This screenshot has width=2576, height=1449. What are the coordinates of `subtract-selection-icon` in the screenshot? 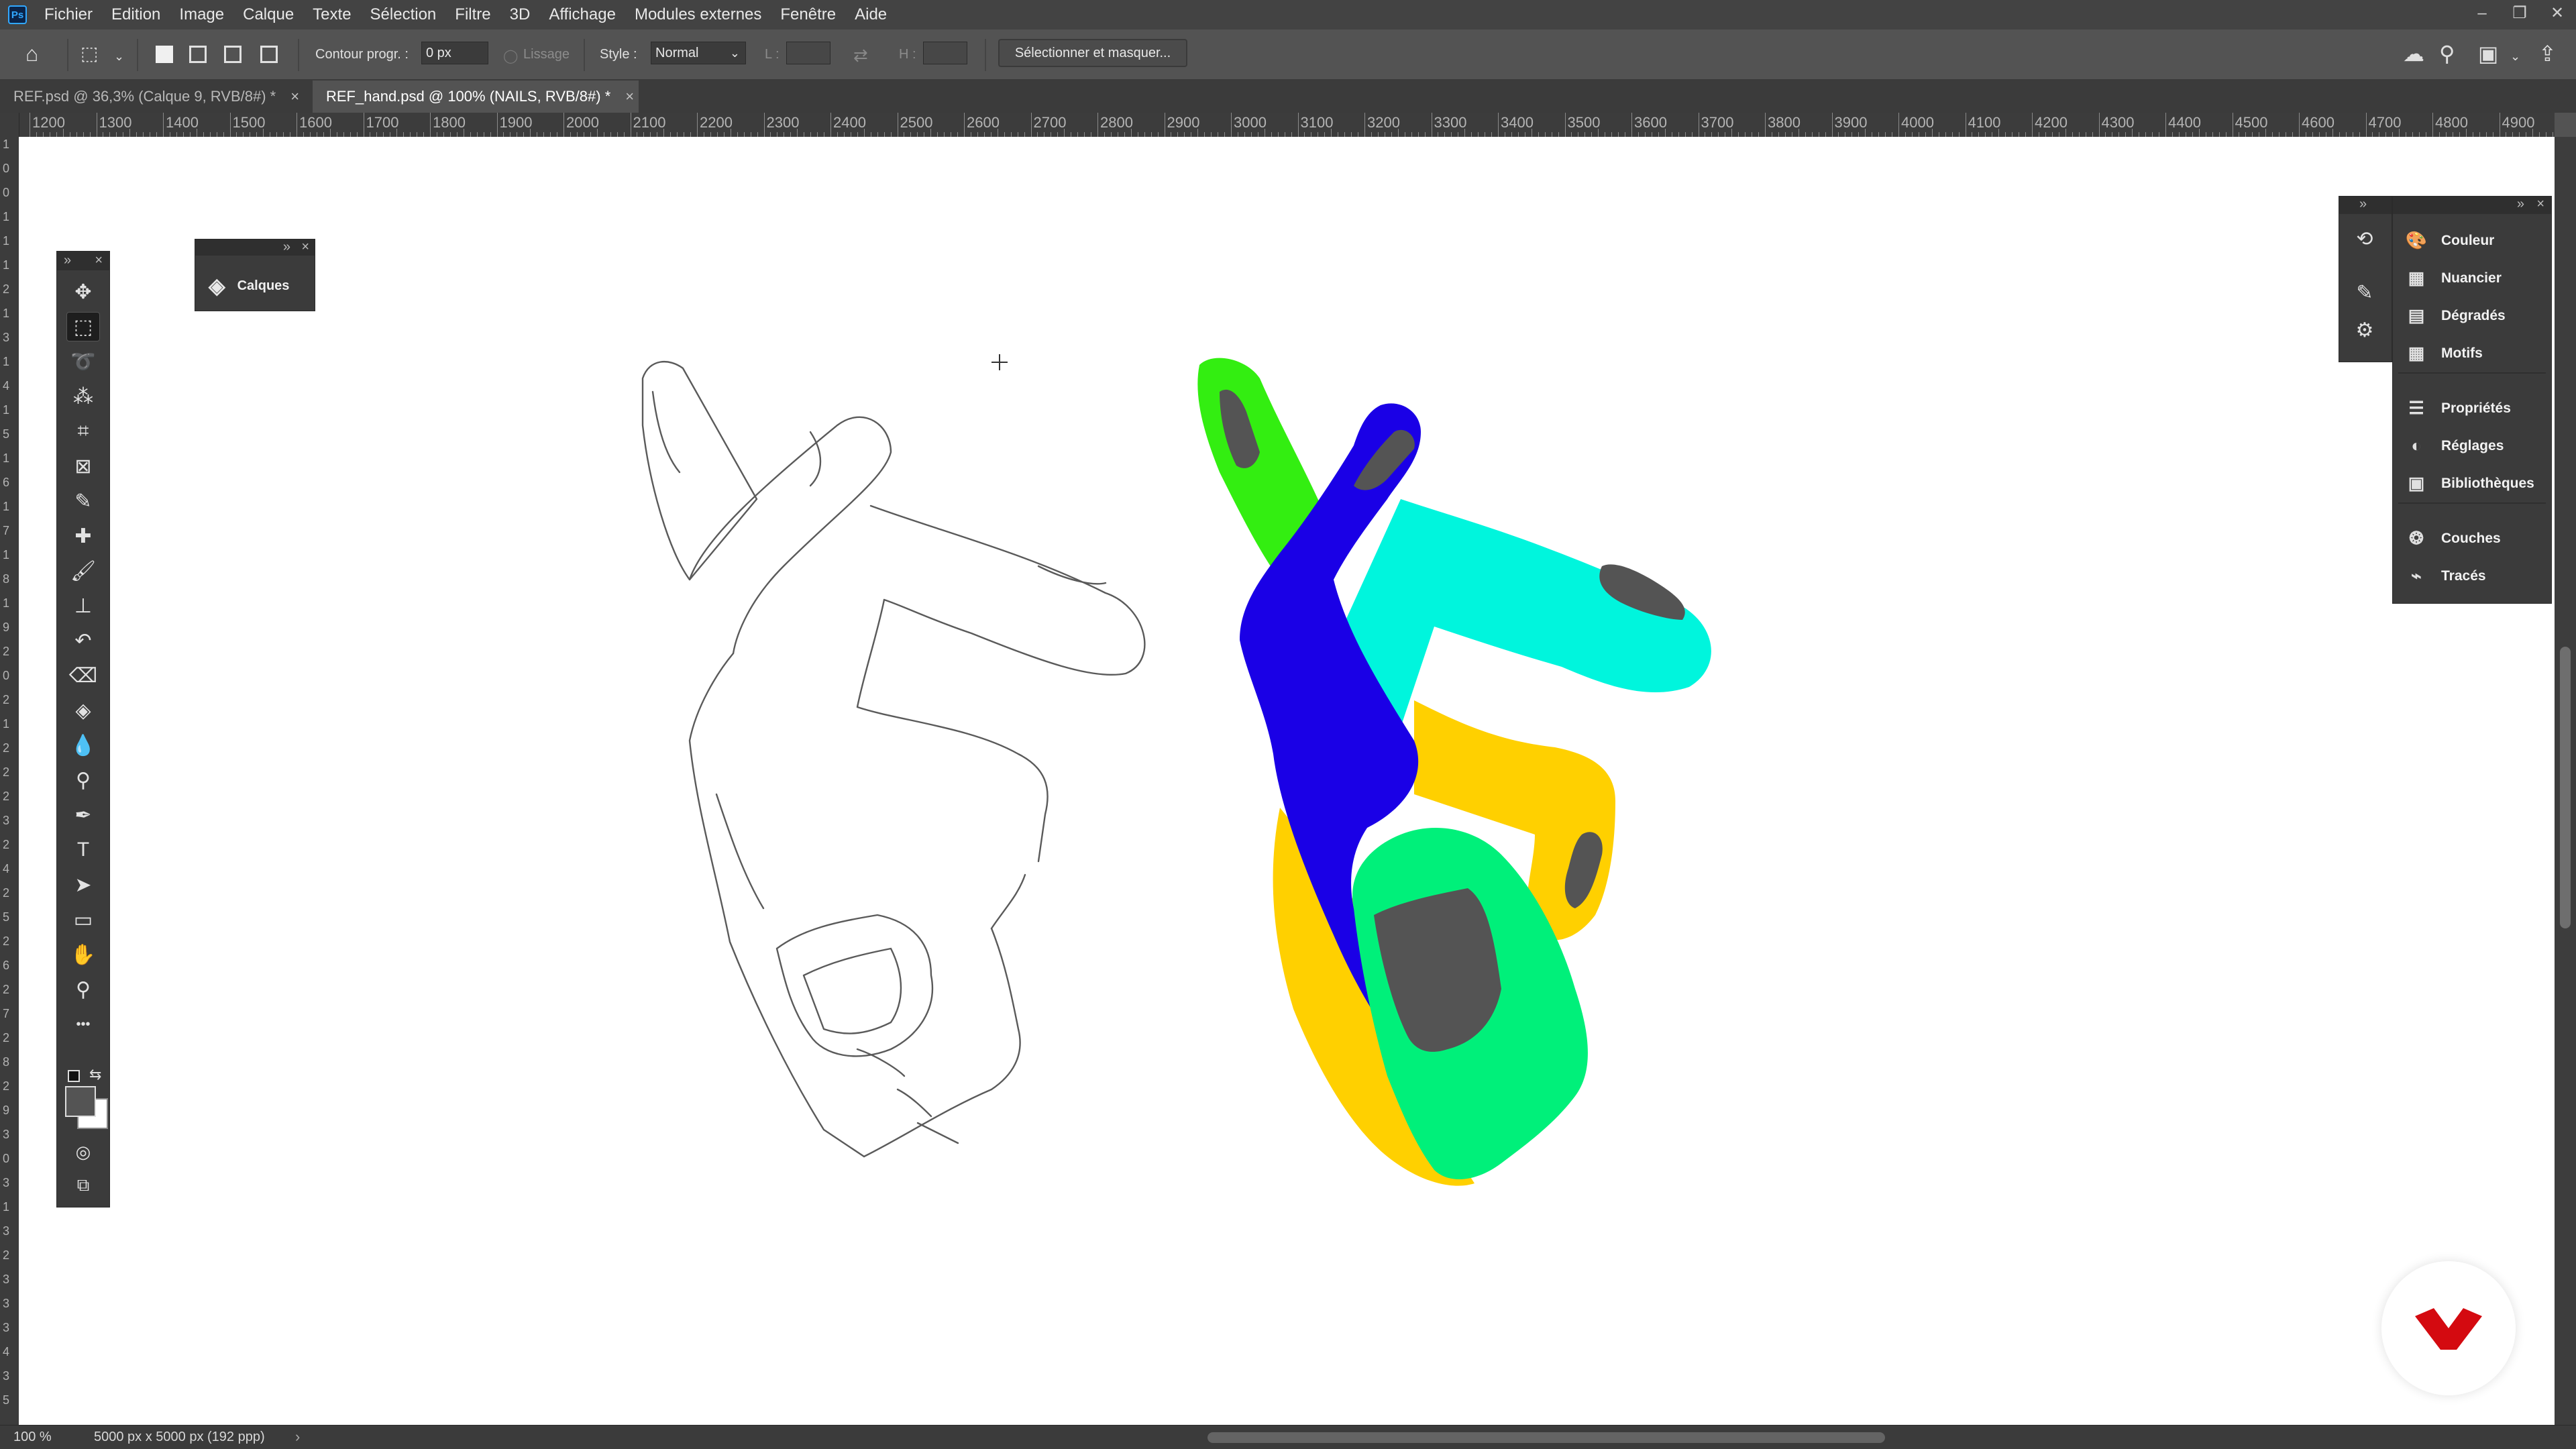 It's located at (232, 54).